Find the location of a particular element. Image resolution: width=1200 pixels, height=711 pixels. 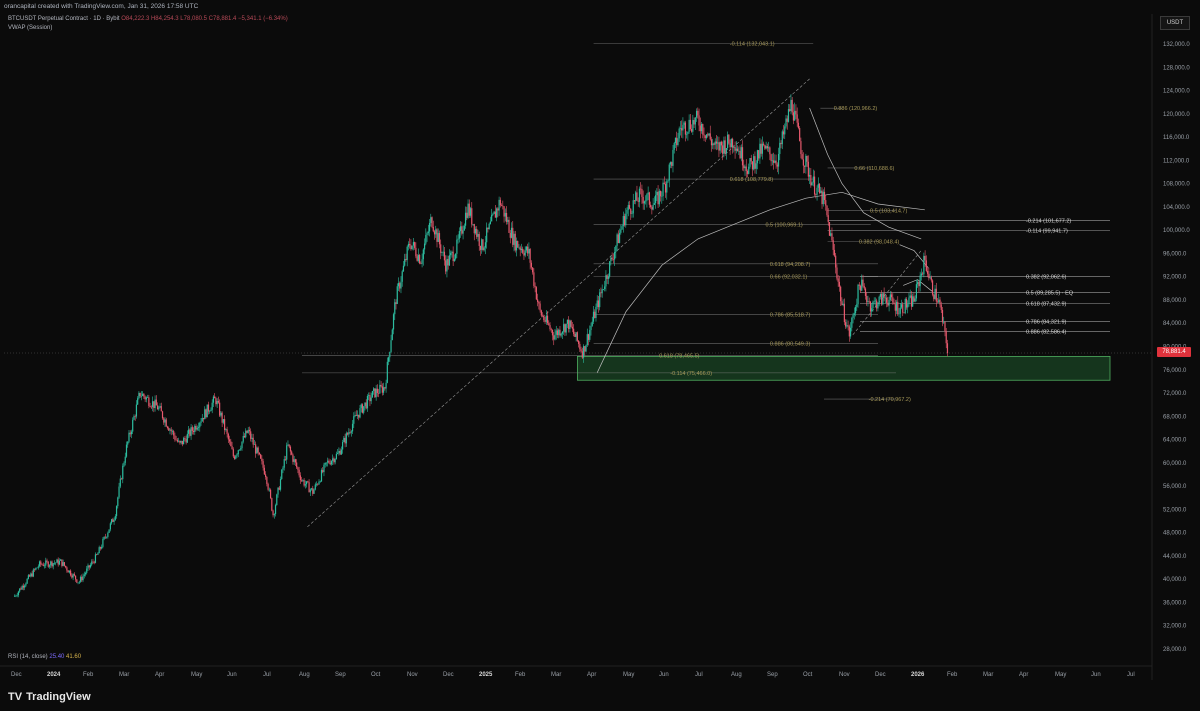

fib-level-label: 0.618 (78,465.5) is located at coordinates (679, 356).